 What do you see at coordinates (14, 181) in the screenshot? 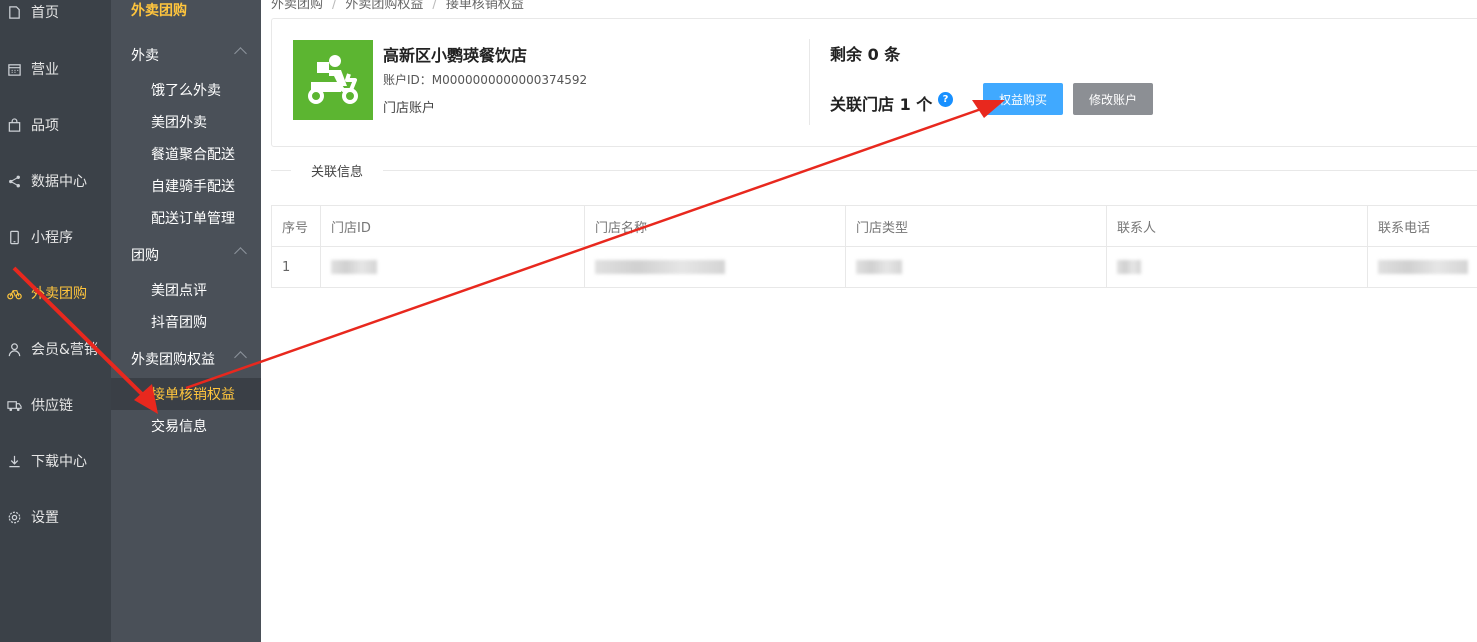
I see `share-icon` at bounding box center [14, 181].